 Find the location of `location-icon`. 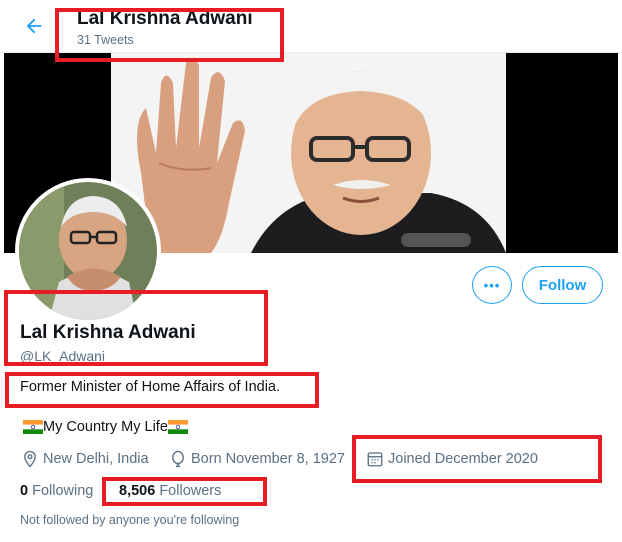

location-icon is located at coordinates (30, 459).